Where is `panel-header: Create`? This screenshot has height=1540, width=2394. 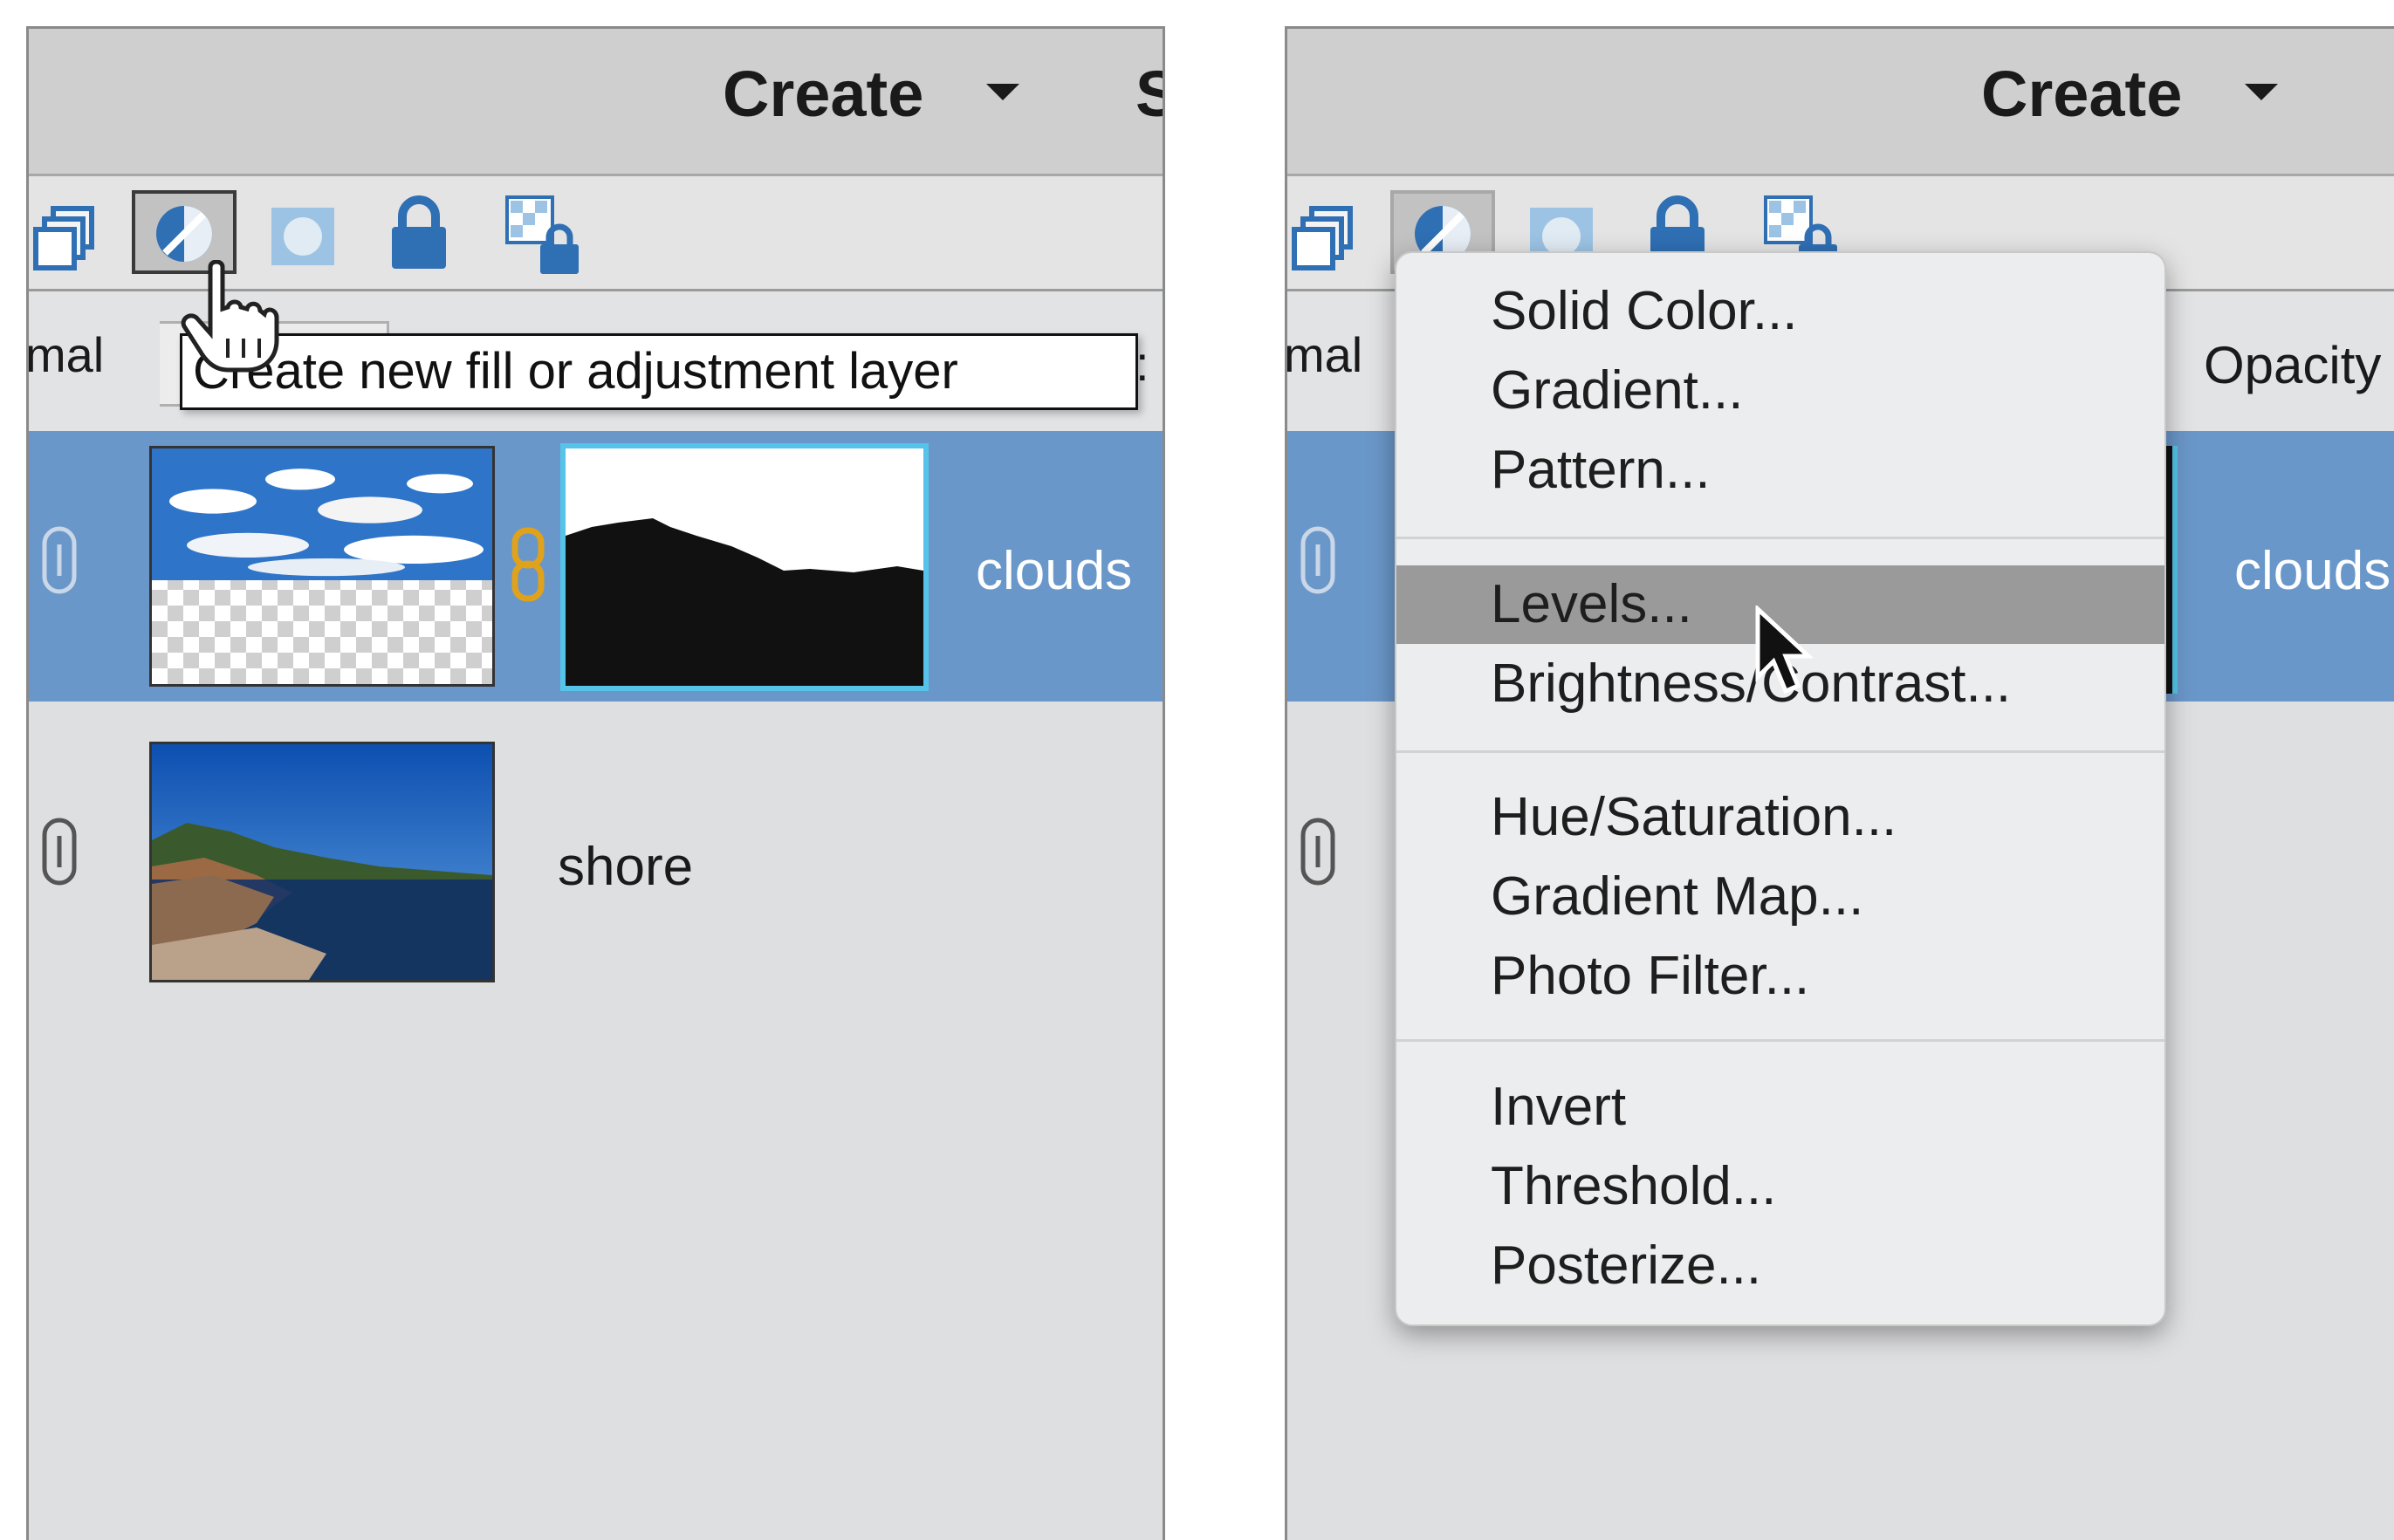
panel-header: Create is located at coordinates (1840, 102).